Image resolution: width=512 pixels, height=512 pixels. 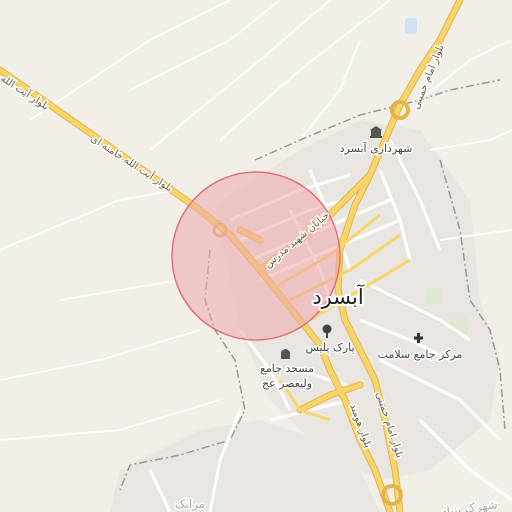 What do you see at coordinates (338, 296) in the screenshot?
I see `city-label: آبسرد` at bounding box center [338, 296].